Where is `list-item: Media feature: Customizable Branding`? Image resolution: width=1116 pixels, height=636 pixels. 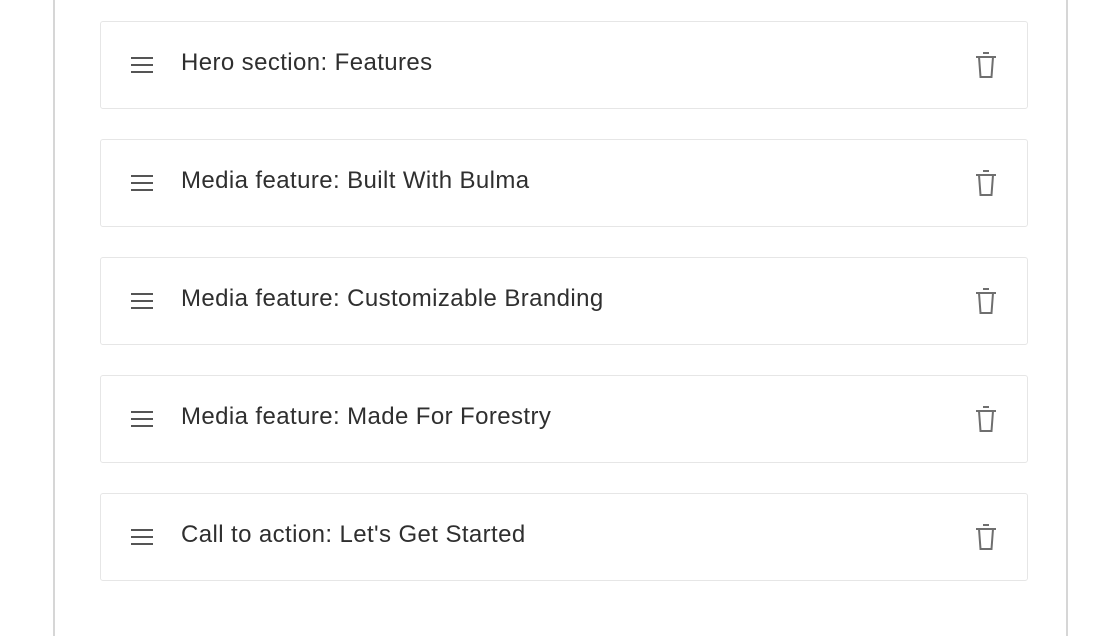 list-item: Media feature: Customizable Branding is located at coordinates (564, 301).